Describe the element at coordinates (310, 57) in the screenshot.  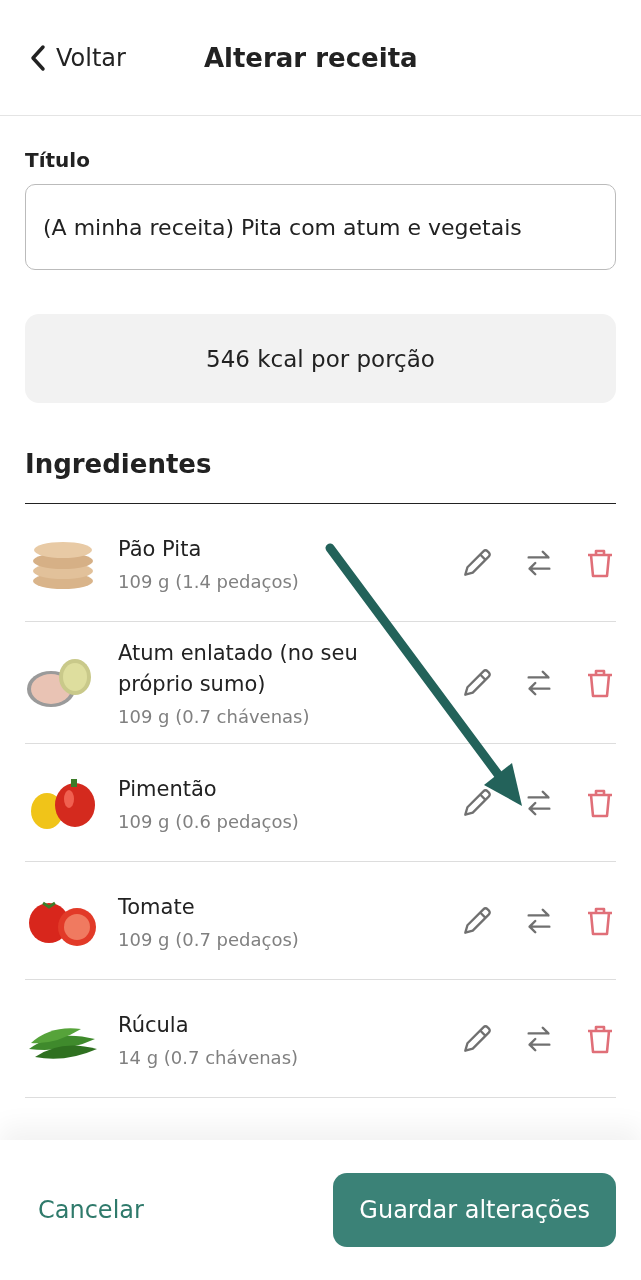
I see `screen-title: Alterar receita` at that location.